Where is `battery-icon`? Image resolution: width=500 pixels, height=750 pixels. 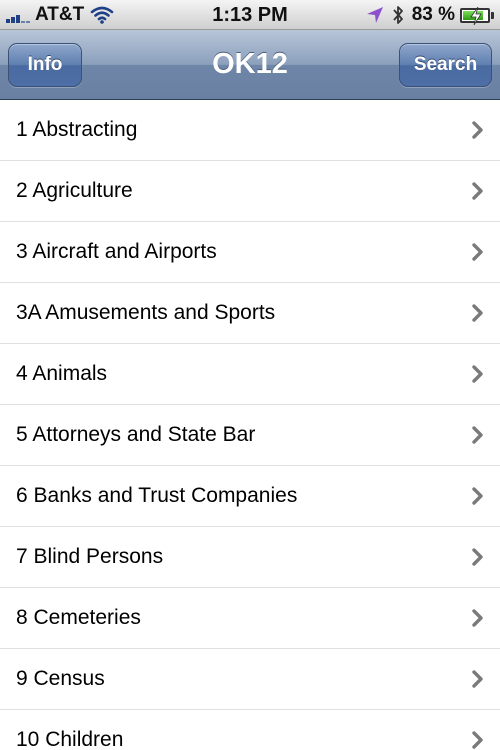
battery-icon is located at coordinates (475, 15).